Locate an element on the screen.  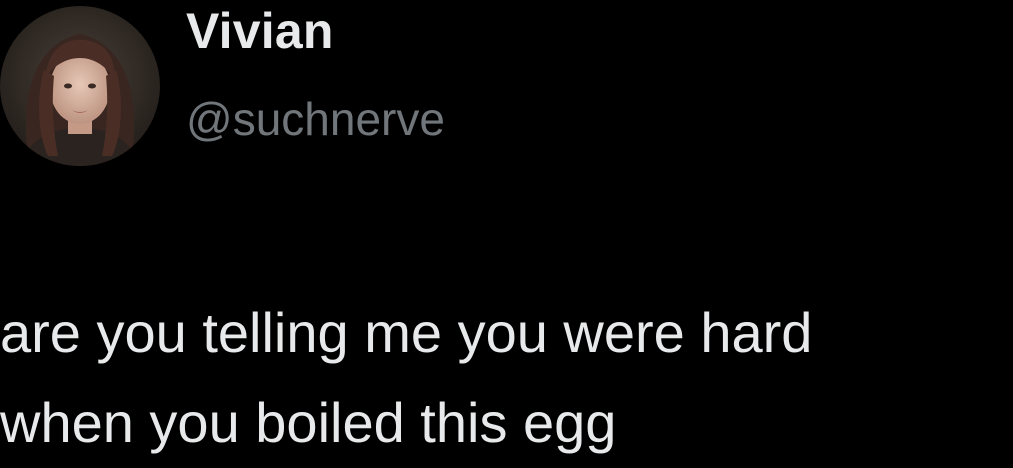
author-display-name: Vivian is located at coordinates (260, 31).